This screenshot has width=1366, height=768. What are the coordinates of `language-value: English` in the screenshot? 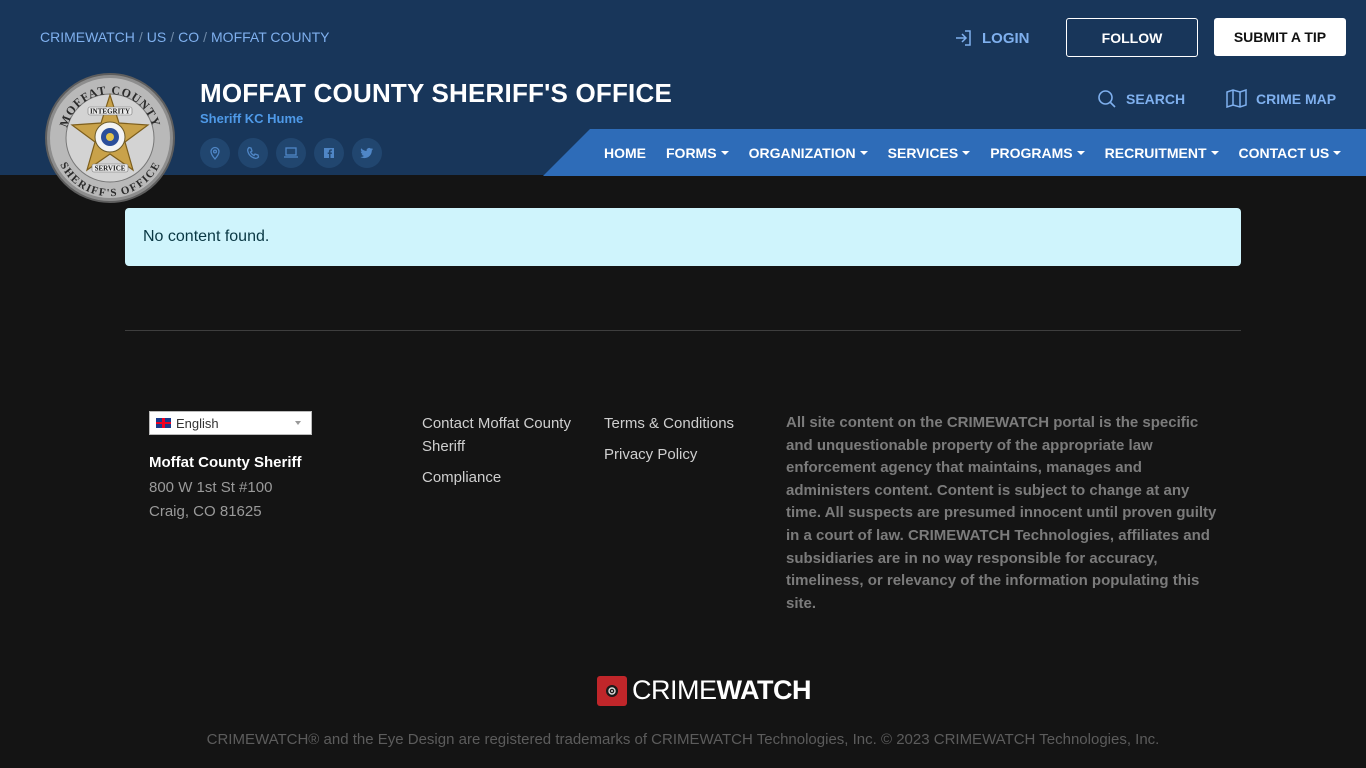 It's located at (197, 423).